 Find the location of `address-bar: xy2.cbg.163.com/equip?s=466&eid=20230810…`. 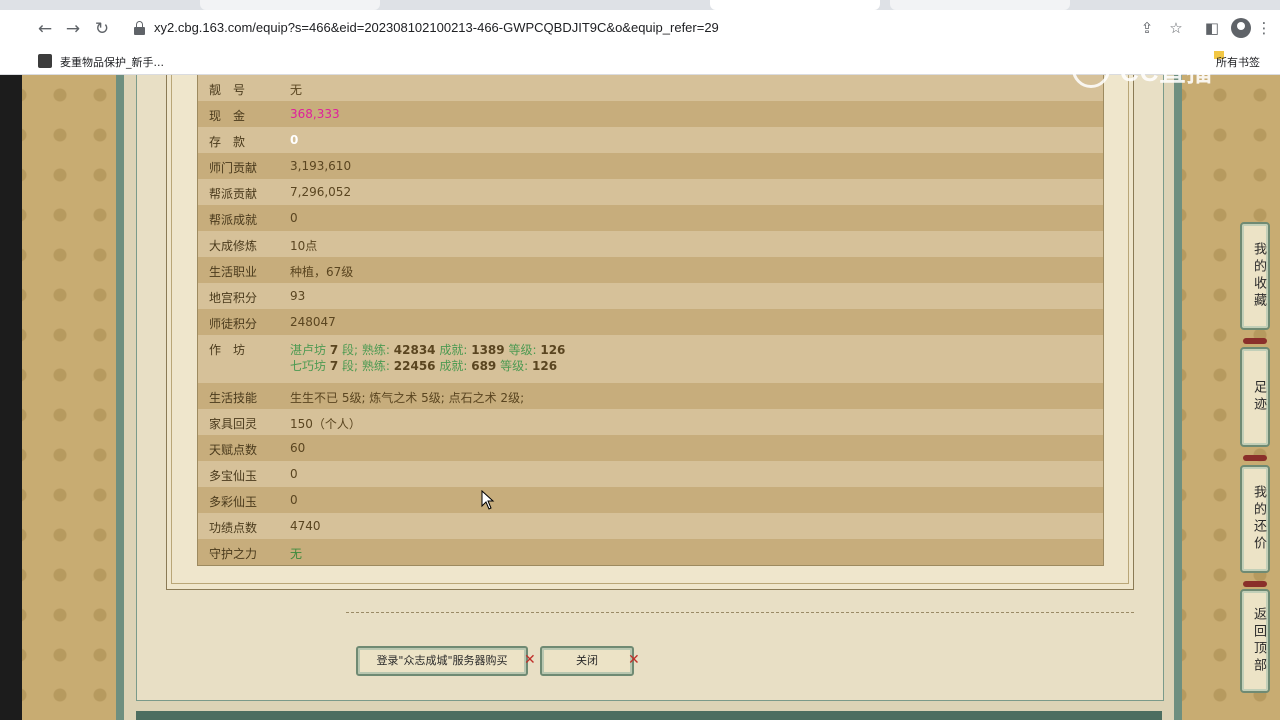

address-bar: xy2.cbg.163.com/equip?s=466&eid=20230810… is located at coordinates (624, 29).